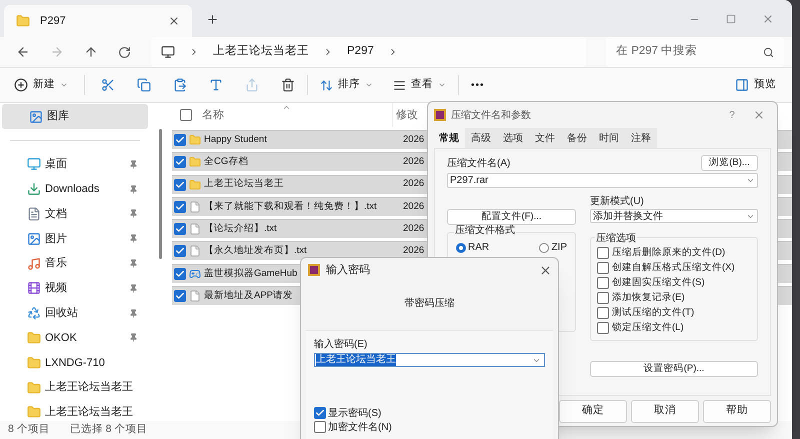  Describe the element at coordinates (75, 288) in the screenshot. I see `sidebar-item: 视频` at that location.